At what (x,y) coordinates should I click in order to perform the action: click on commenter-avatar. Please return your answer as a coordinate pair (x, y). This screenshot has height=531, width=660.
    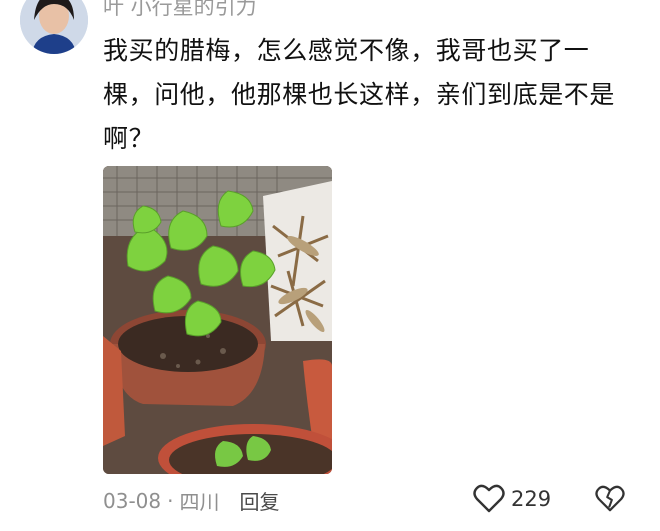
    Looking at the image, I should click on (54, 27).